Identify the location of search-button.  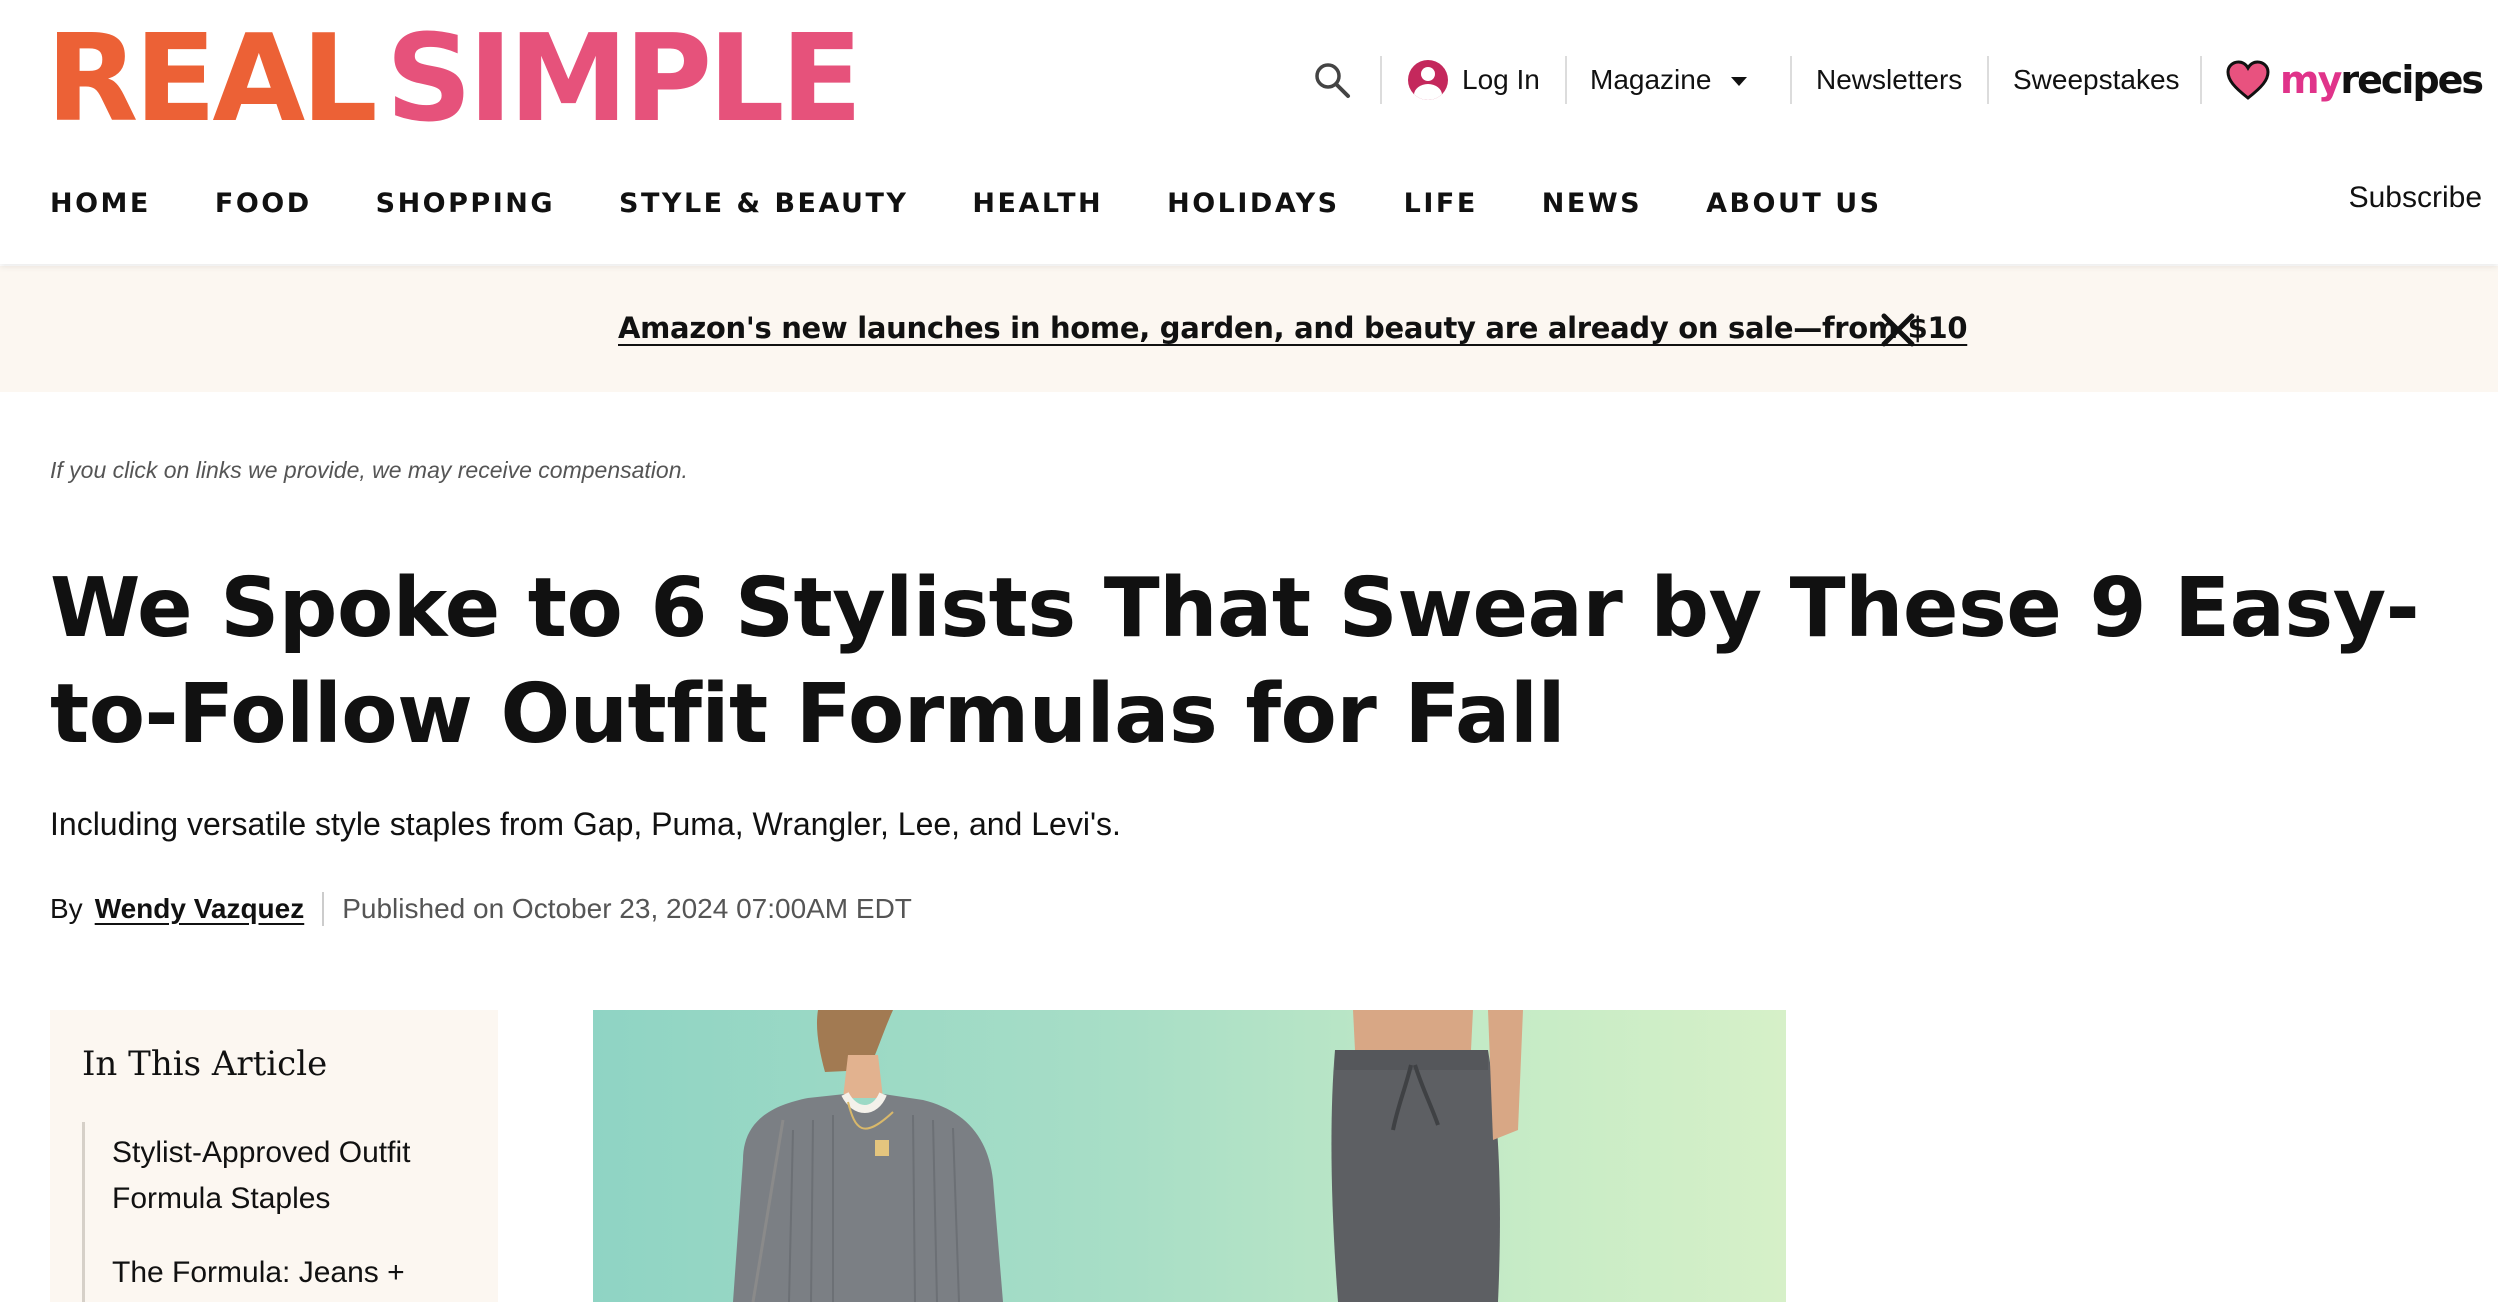
(1332, 80).